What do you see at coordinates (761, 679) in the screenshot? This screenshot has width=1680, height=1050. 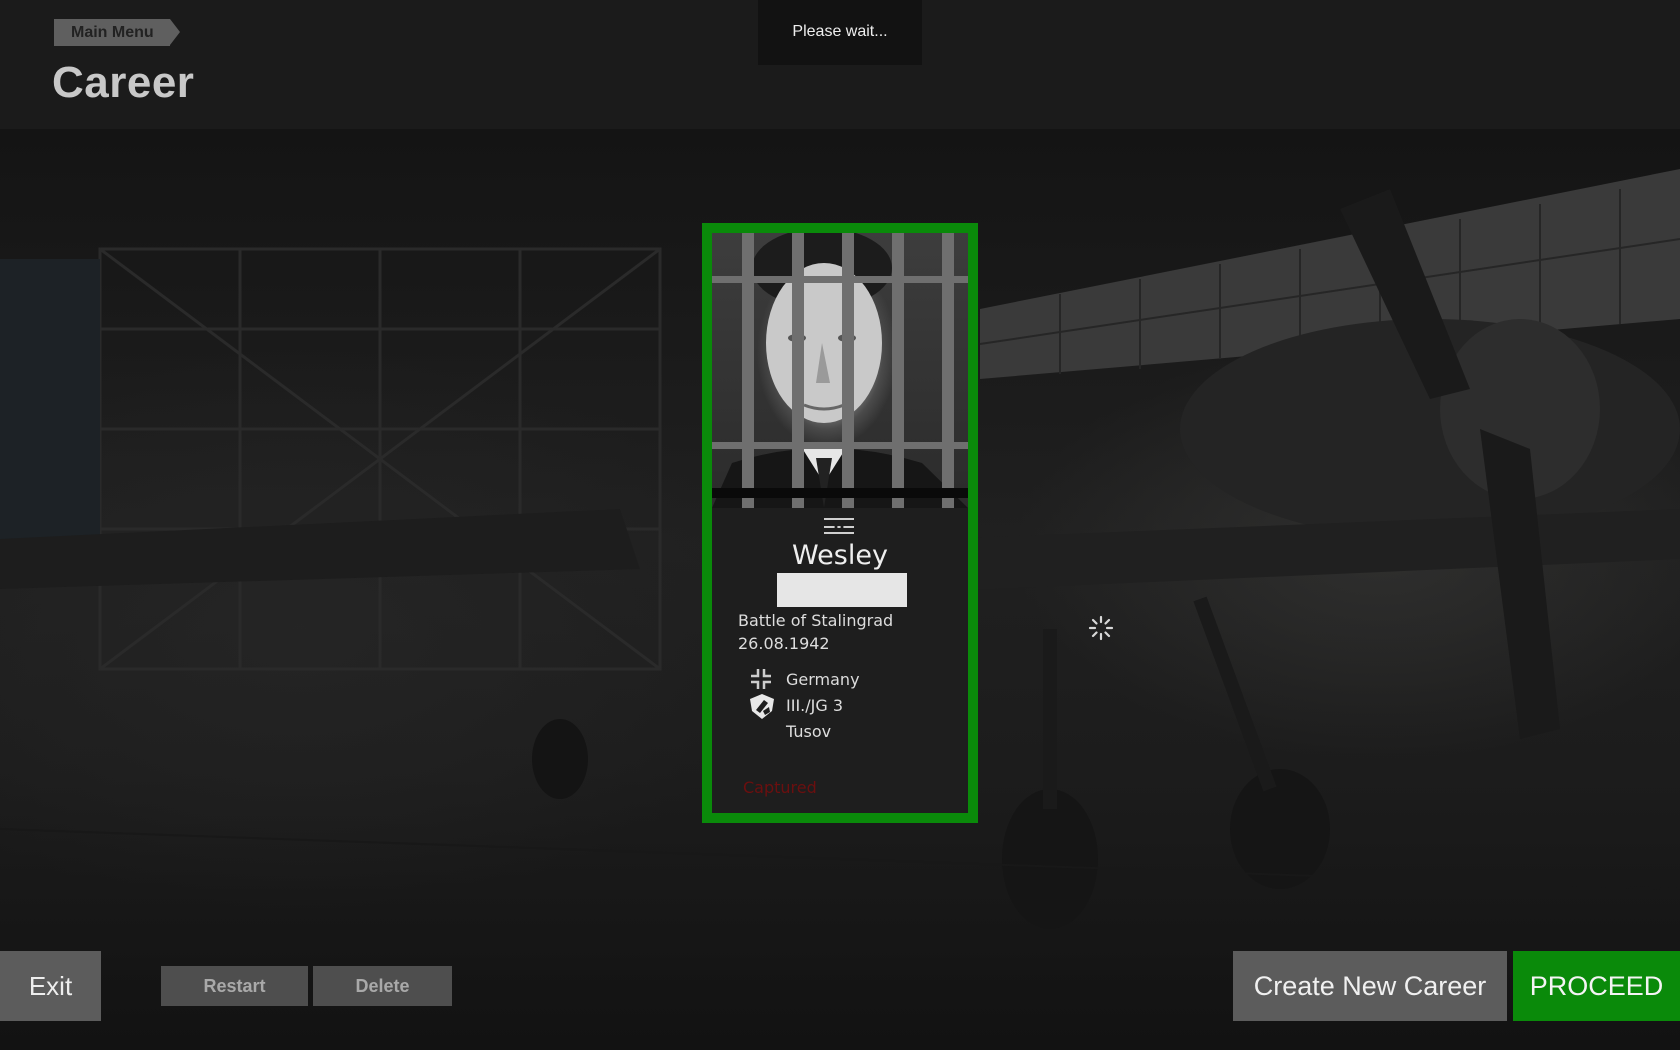 I see `country-balkenkreuz-icon` at bounding box center [761, 679].